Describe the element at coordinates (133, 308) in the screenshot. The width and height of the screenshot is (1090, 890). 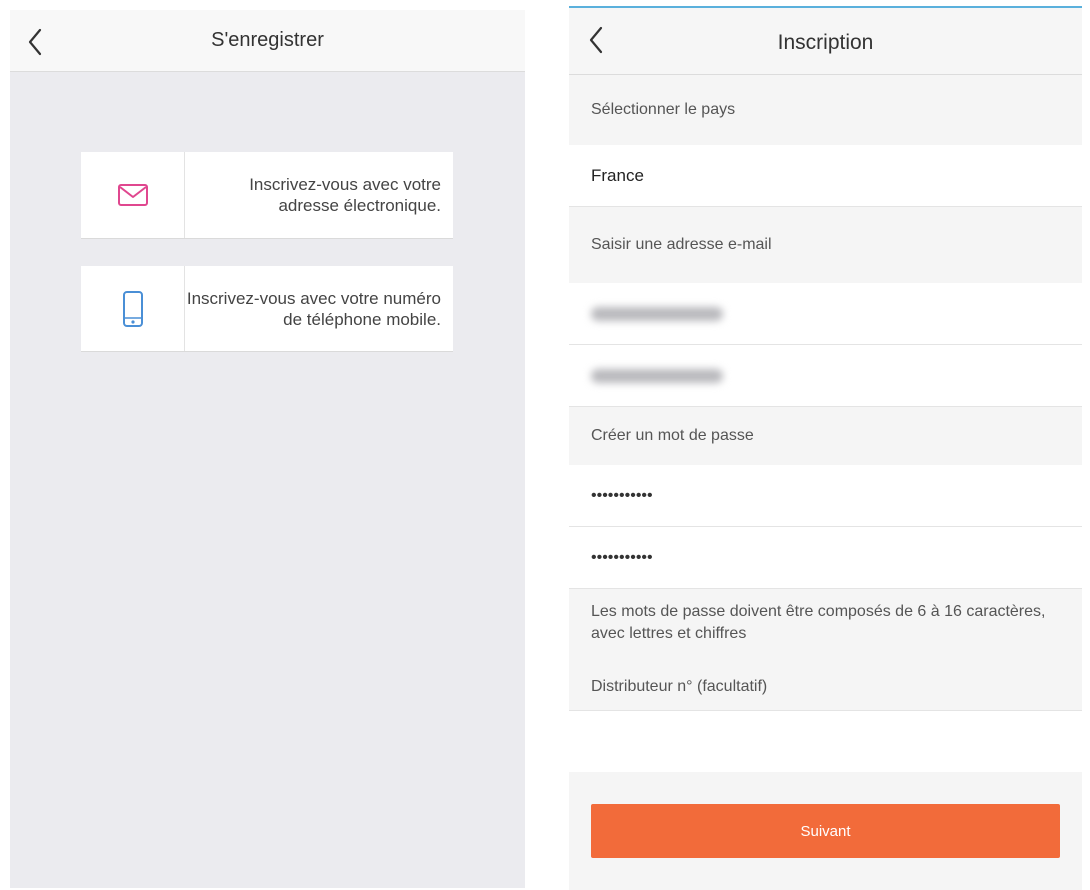
I see `smartphone-icon` at that location.